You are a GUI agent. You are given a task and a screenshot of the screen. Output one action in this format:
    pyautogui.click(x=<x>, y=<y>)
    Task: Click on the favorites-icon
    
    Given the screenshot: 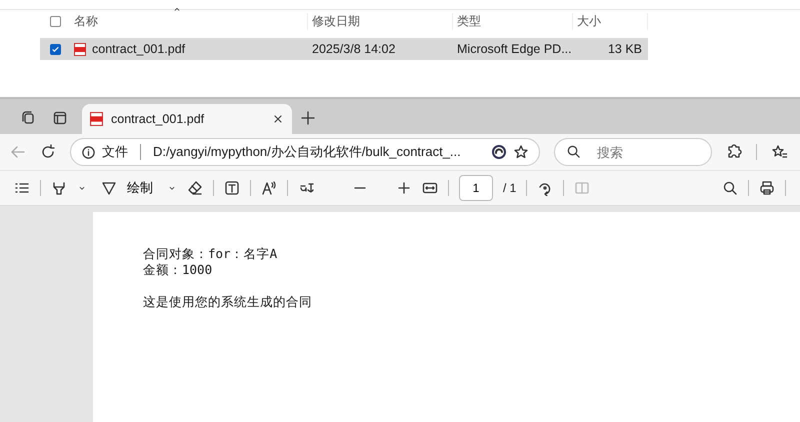 What is the action you would take?
    pyautogui.click(x=779, y=152)
    